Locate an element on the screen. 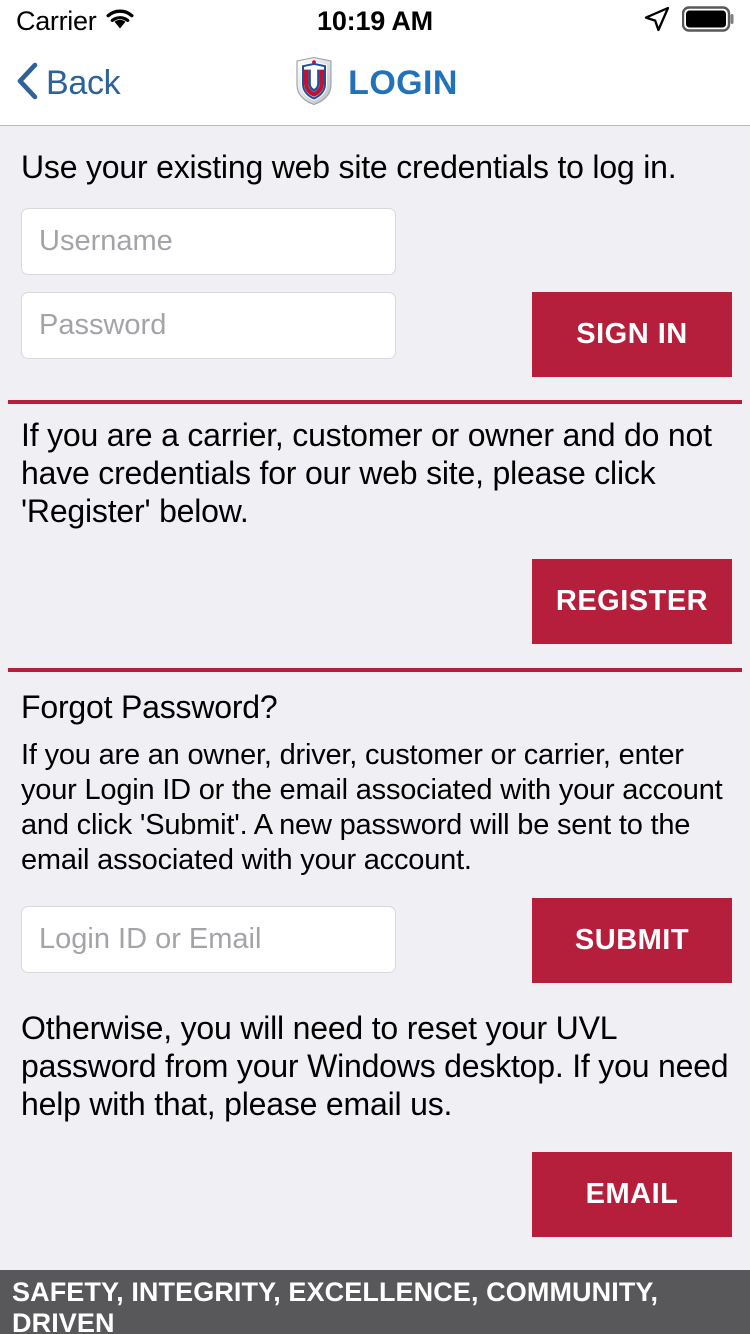  location-arrow-icon is located at coordinates (657, 21).